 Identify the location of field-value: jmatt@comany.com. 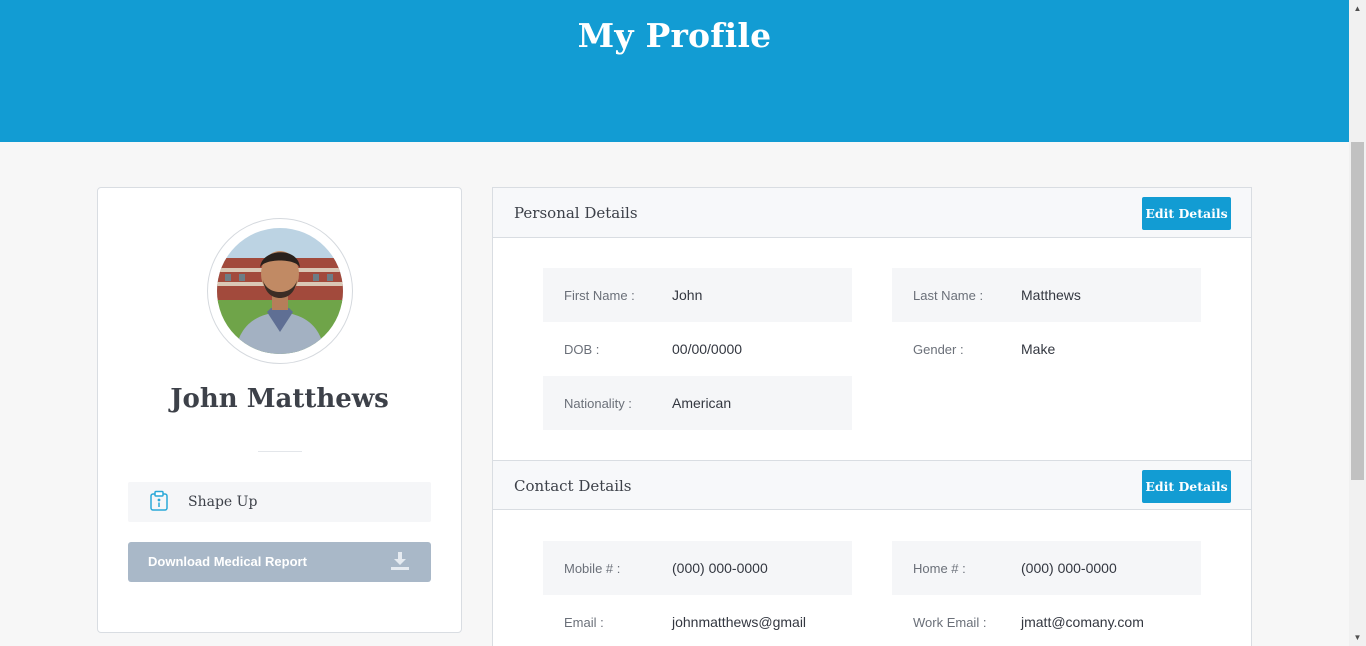
(1082, 622).